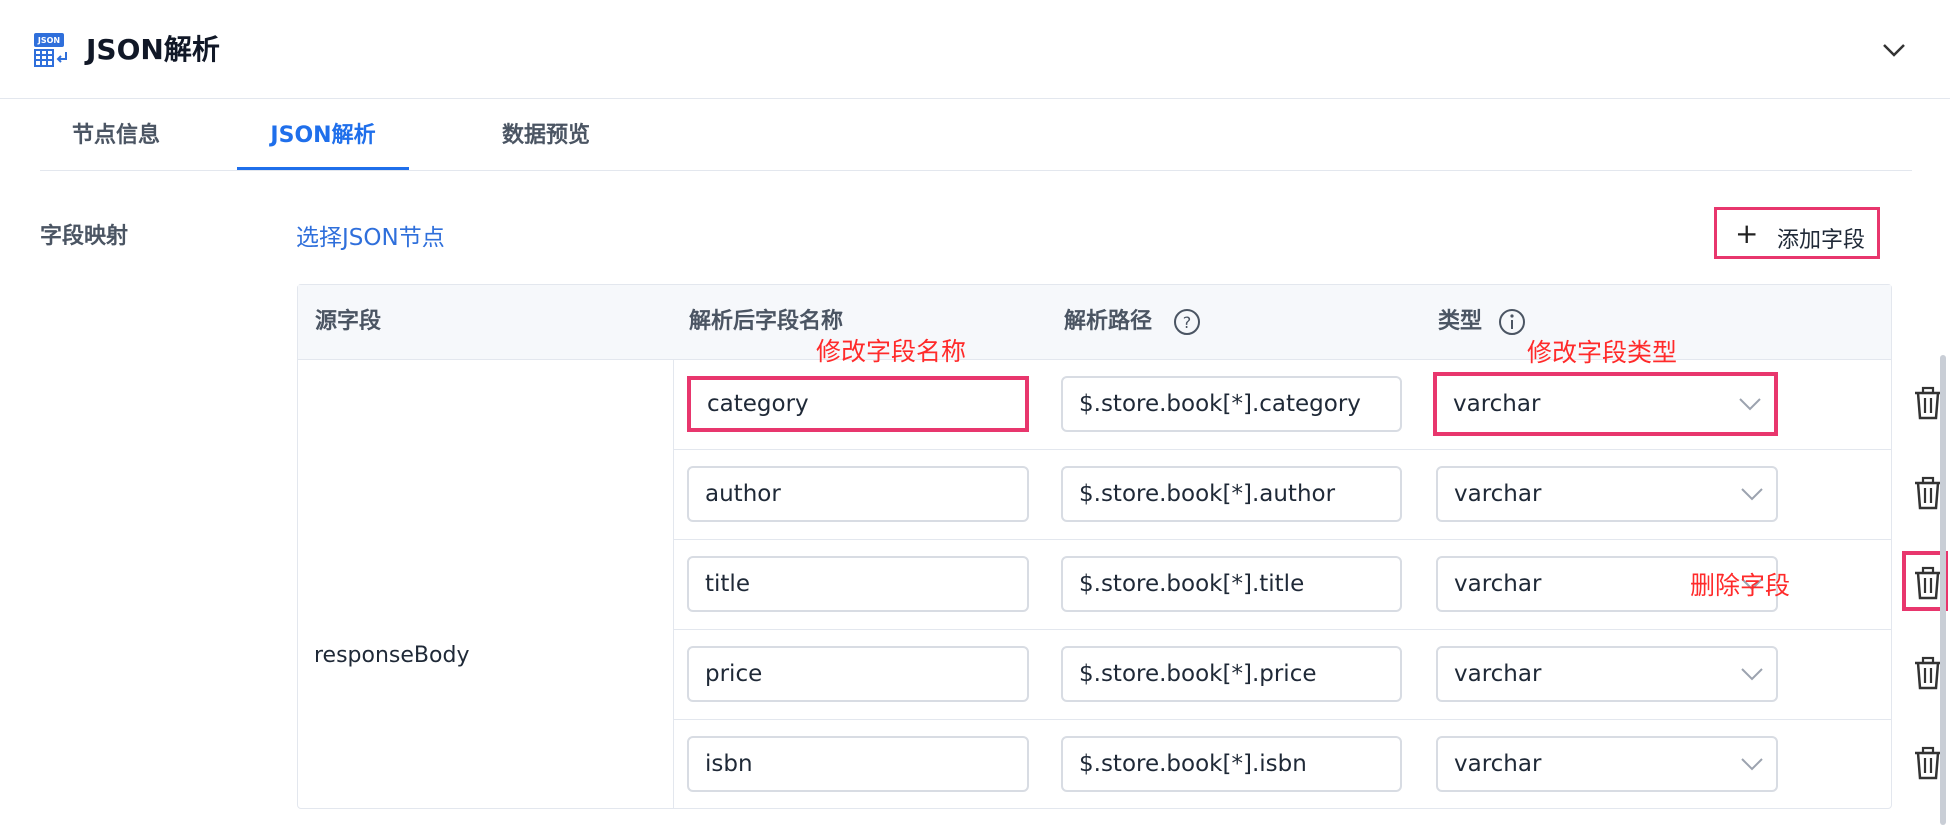 Image resolution: width=1950 pixels, height=834 pixels. Describe the element at coordinates (891, 351) in the screenshot. I see `annotation-rename: 修改字段名称` at that location.